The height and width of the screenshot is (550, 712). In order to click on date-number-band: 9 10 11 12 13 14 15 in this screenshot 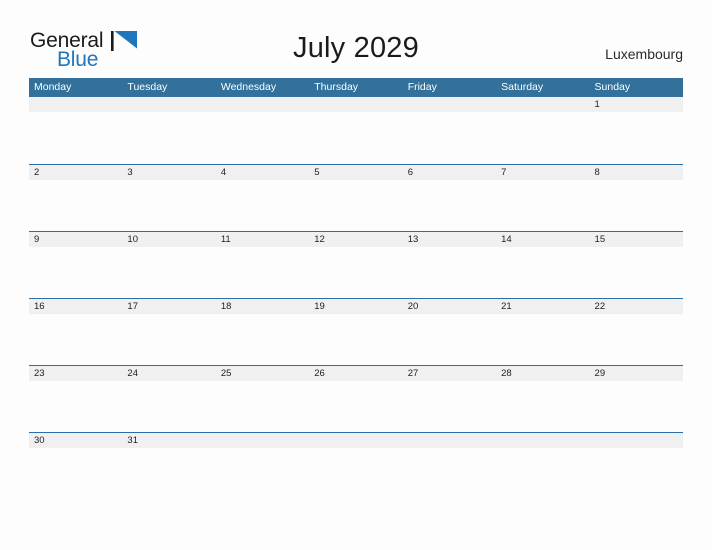, I will do `click(356, 239)`.